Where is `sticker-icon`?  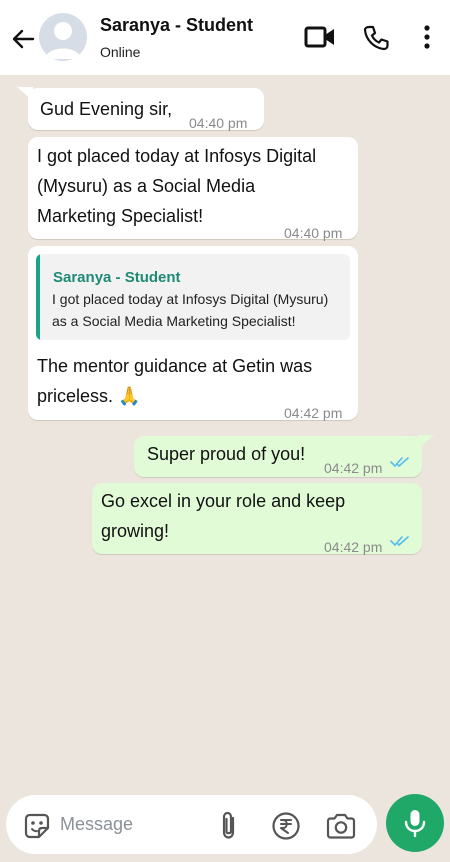
sticker-icon is located at coordinates (37, 826).